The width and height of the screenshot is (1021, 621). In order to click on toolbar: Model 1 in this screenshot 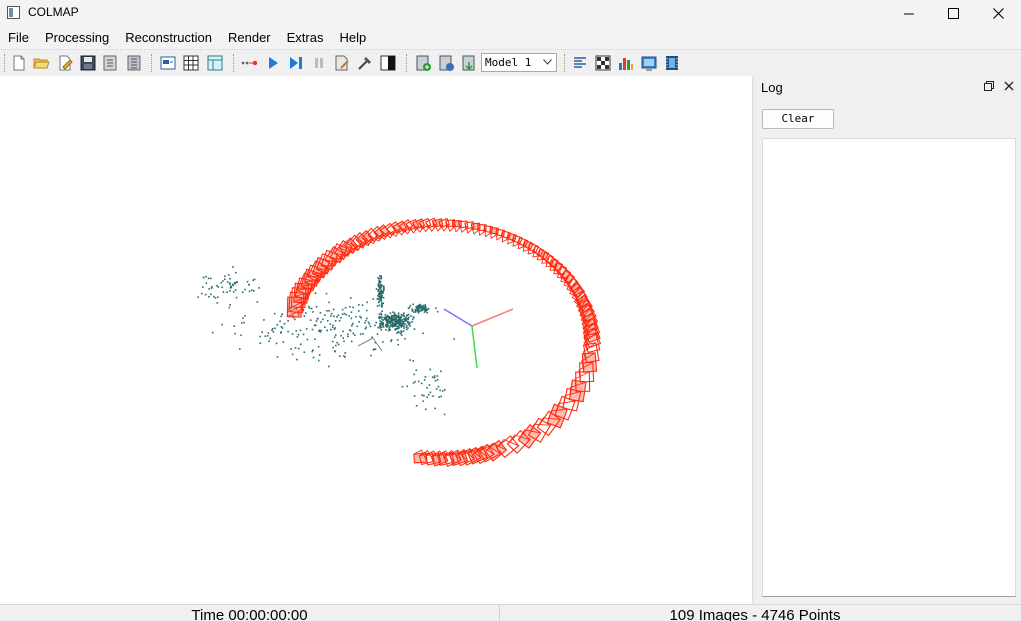, I will do `click(510, 63)`.